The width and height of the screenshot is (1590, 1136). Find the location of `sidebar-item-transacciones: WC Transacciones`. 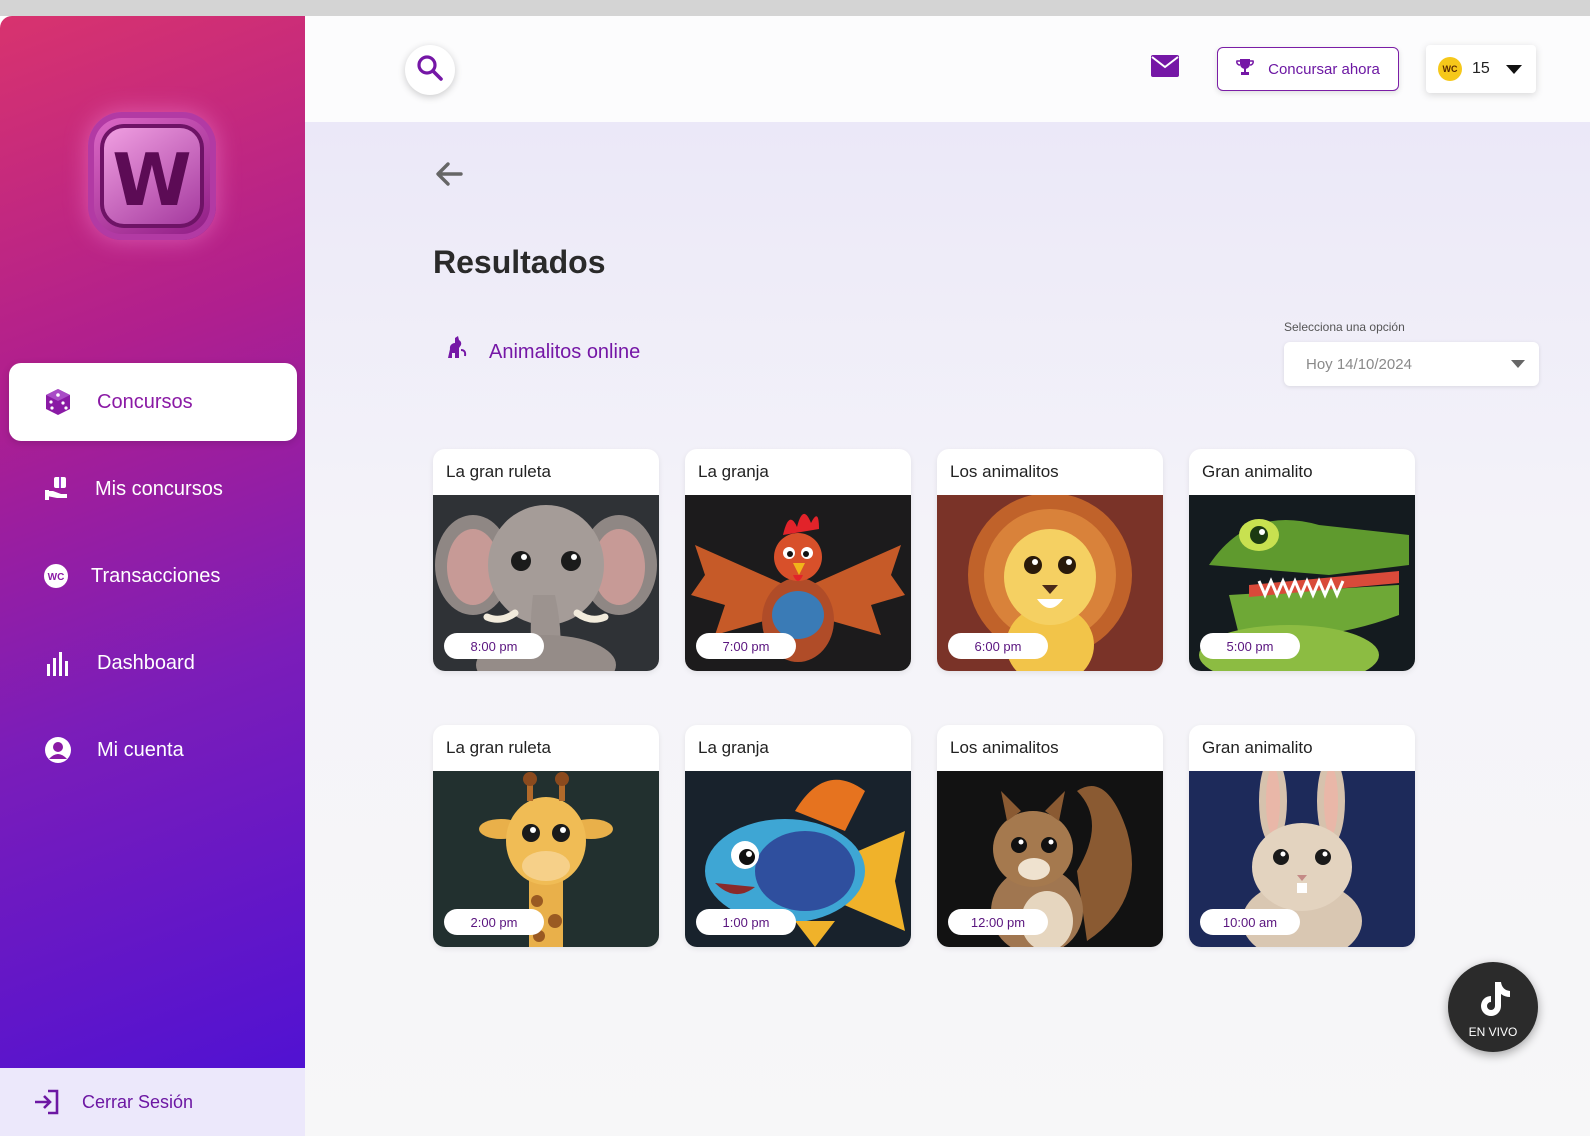

sidebar-item-transacciones: WC Transacciones is located at coordinates (153, 576).